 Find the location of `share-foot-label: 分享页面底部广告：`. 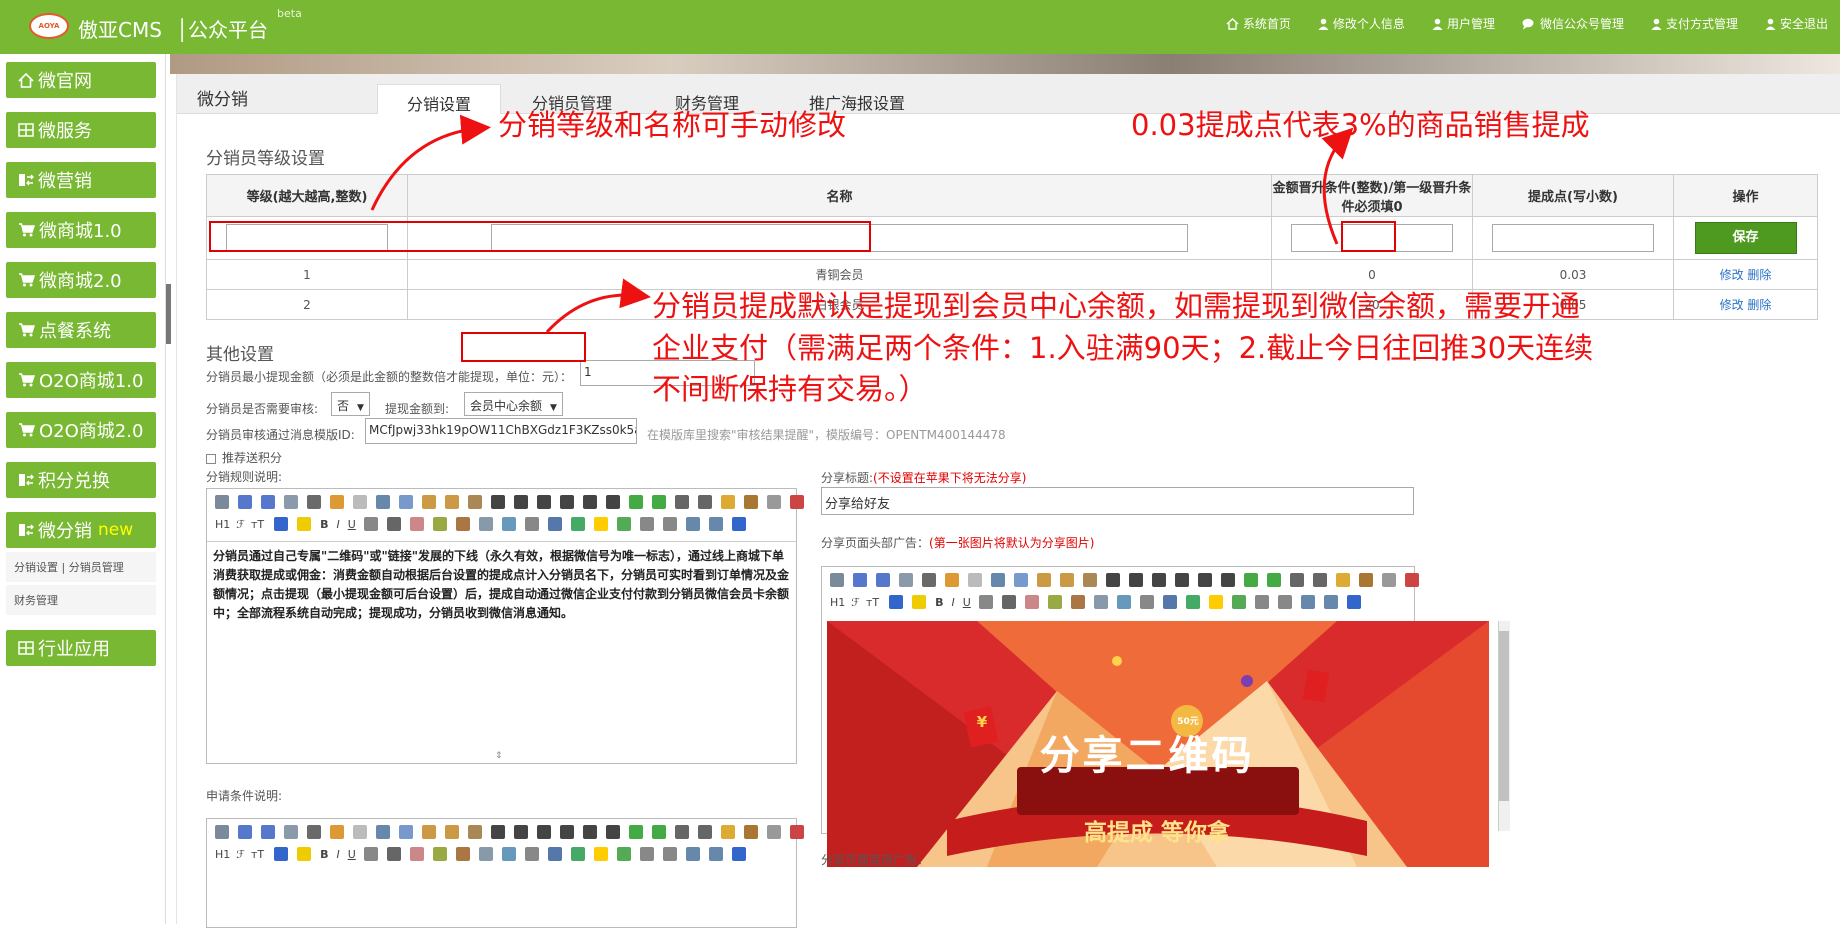

share-foot-label: 分享页面底部广告： is located at coordinates (875, 860).